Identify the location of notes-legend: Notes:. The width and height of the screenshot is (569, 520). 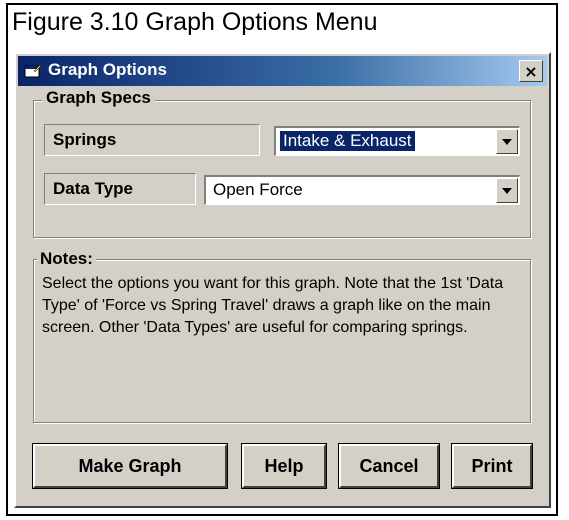
(66, 259).